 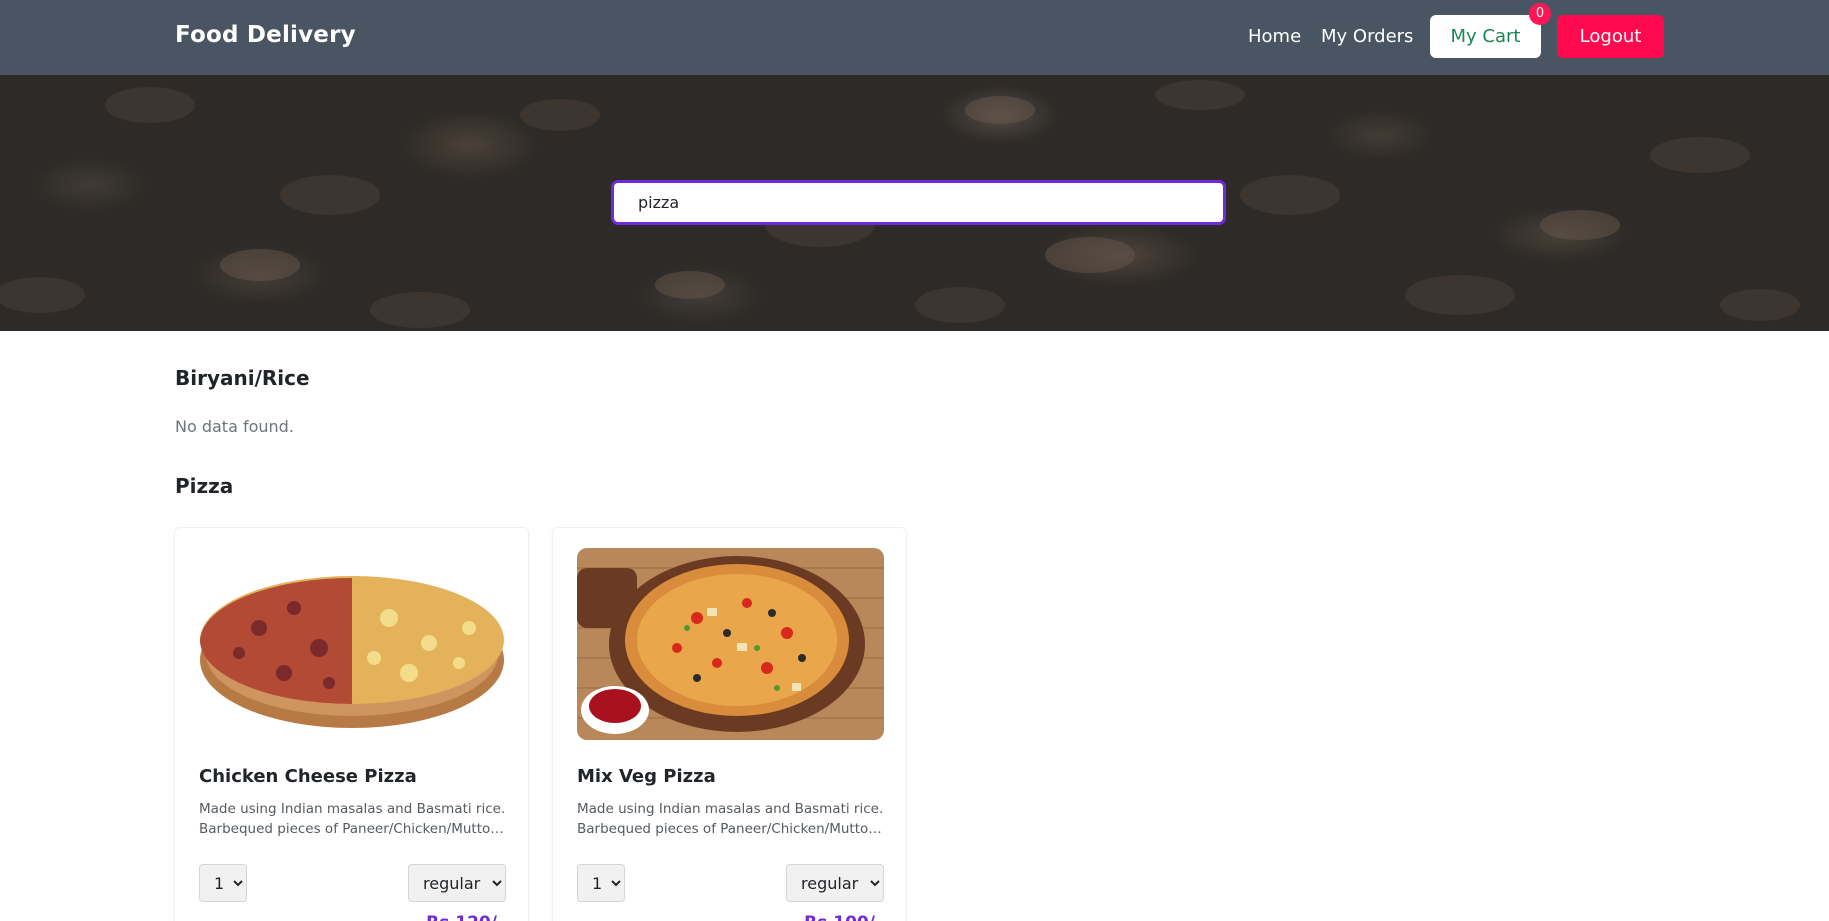 I want to click on section-title-biryani: Biryani/Rice, so click(x=242, y=378).